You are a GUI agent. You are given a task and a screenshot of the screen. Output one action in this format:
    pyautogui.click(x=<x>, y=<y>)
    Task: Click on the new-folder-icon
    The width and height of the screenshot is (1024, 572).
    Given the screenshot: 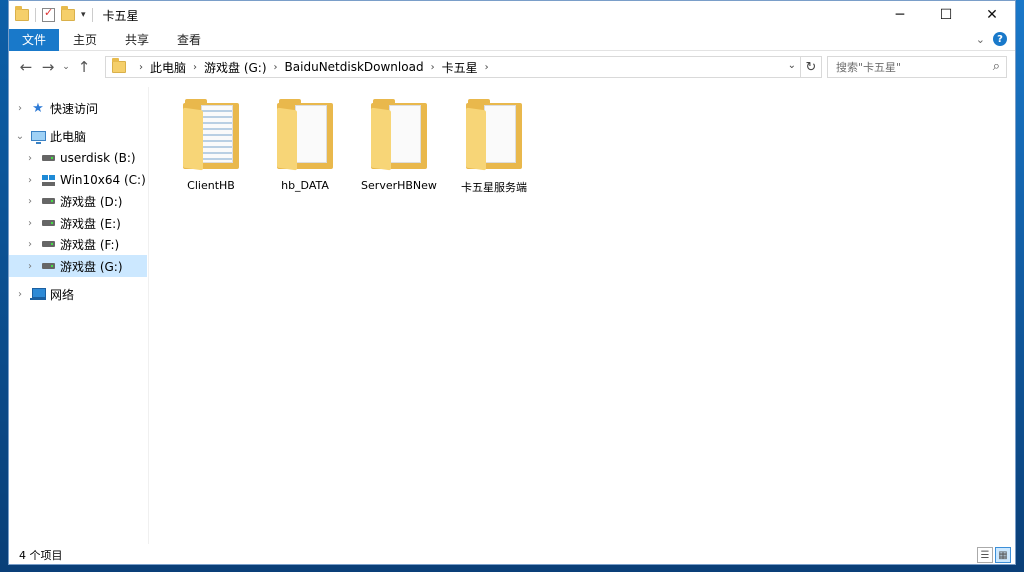 What is the action you would take?
    pyautogui.click(x=68, y=13)
    